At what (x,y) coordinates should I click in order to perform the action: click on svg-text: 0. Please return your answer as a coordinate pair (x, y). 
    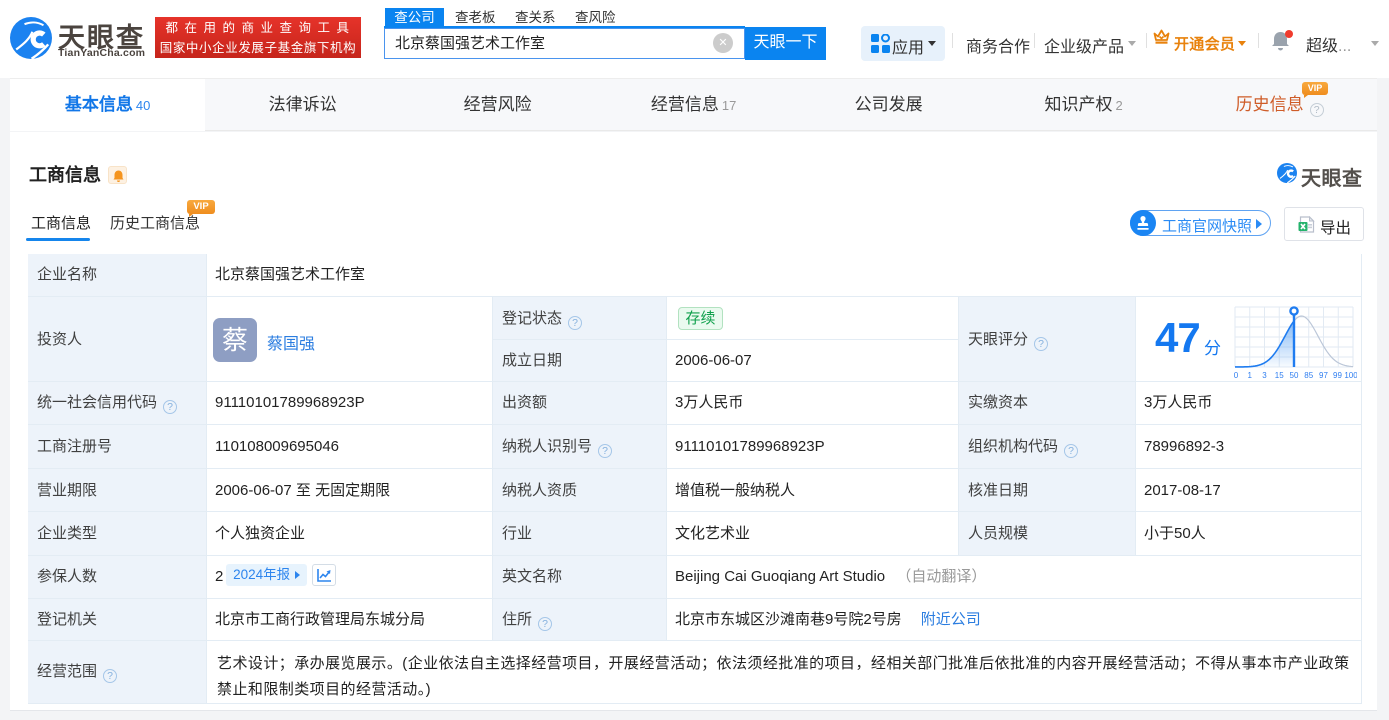
    Looking at the image, I should click on (1236, 375).